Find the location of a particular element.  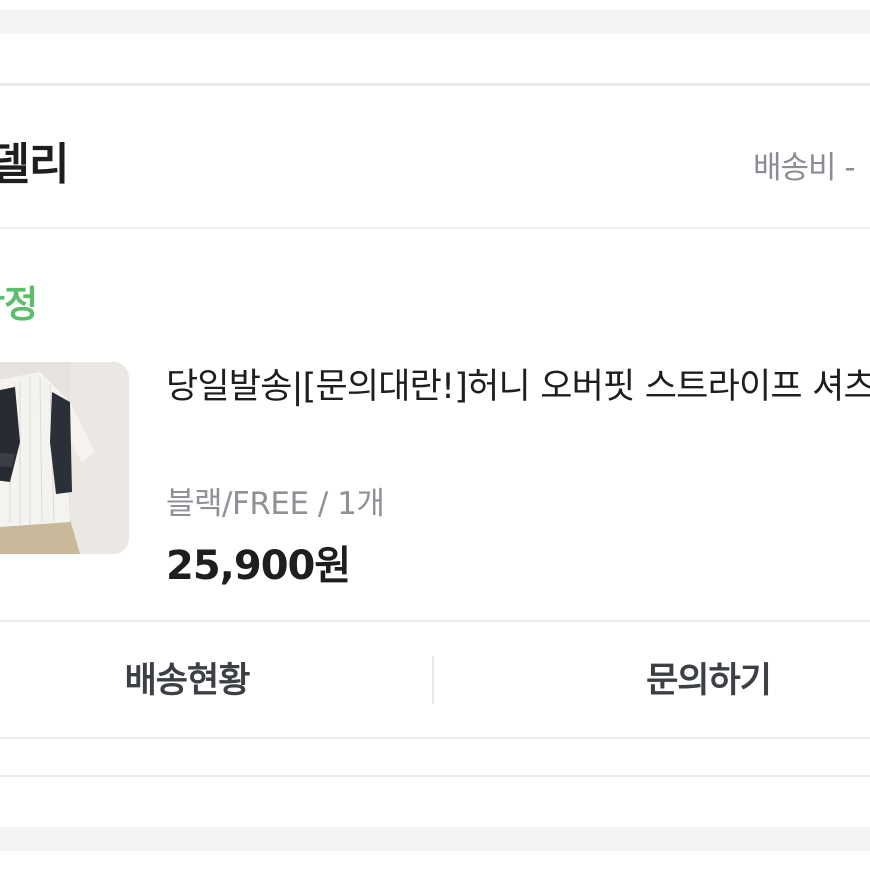

divider-store is located at coordinates (435, 228).